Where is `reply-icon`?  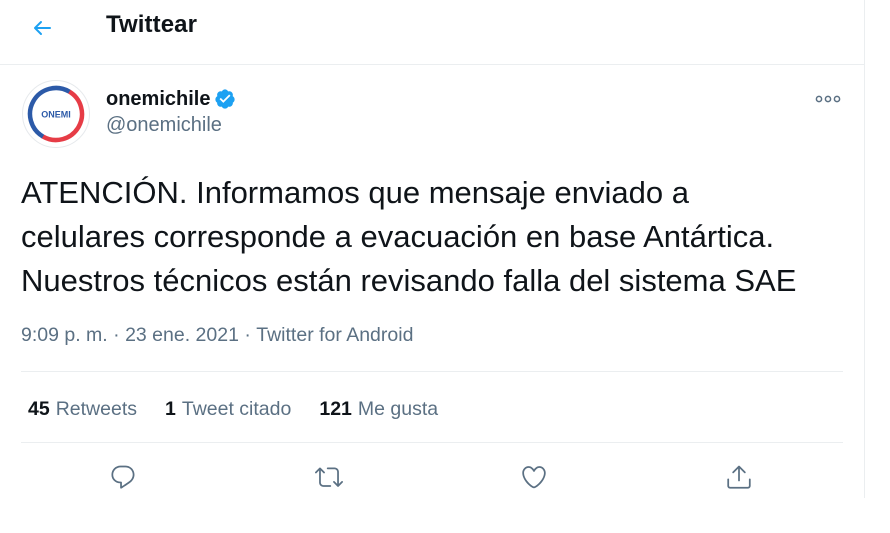
reply-icon is located at coordinates (123, 477).